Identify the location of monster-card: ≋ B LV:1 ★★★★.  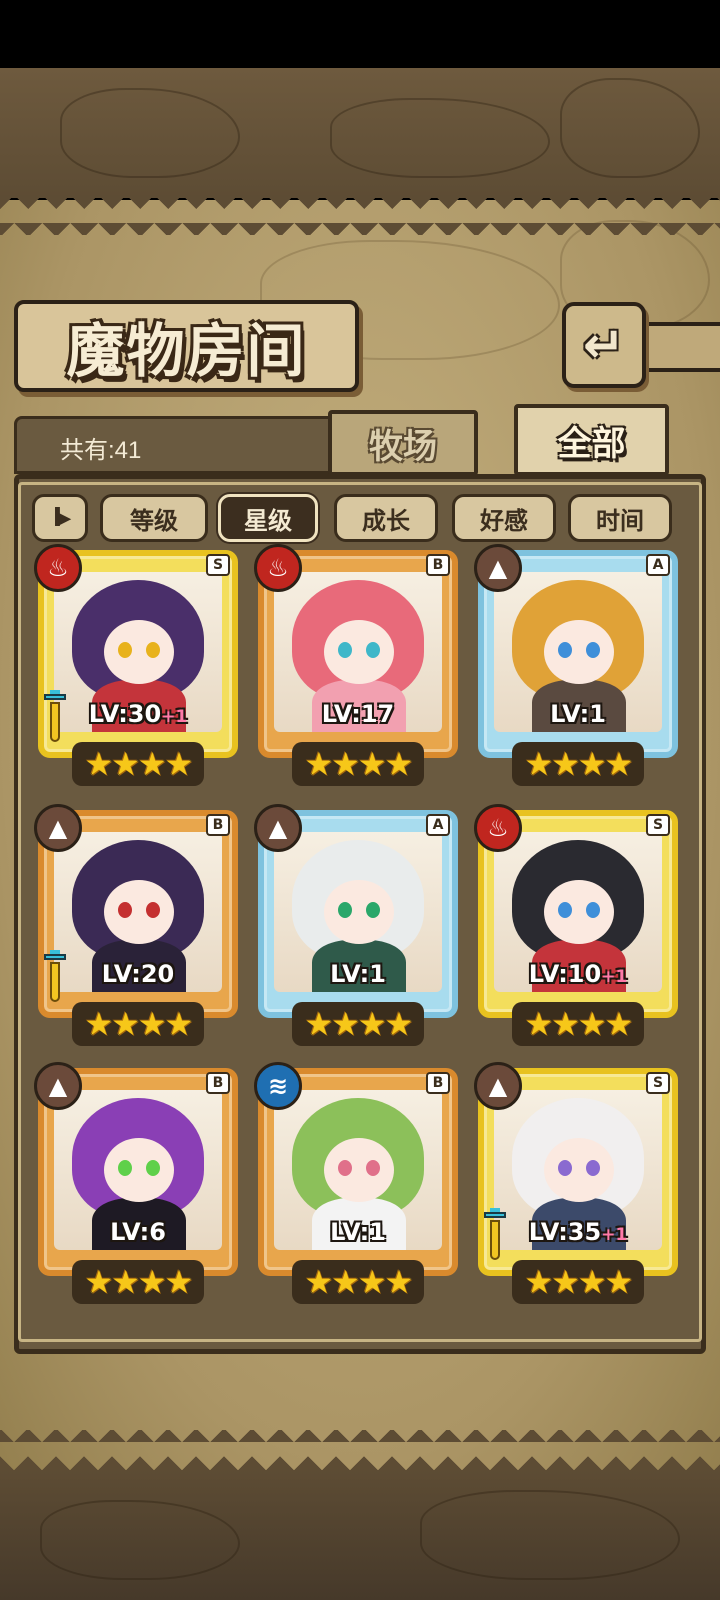
(356, 1183).